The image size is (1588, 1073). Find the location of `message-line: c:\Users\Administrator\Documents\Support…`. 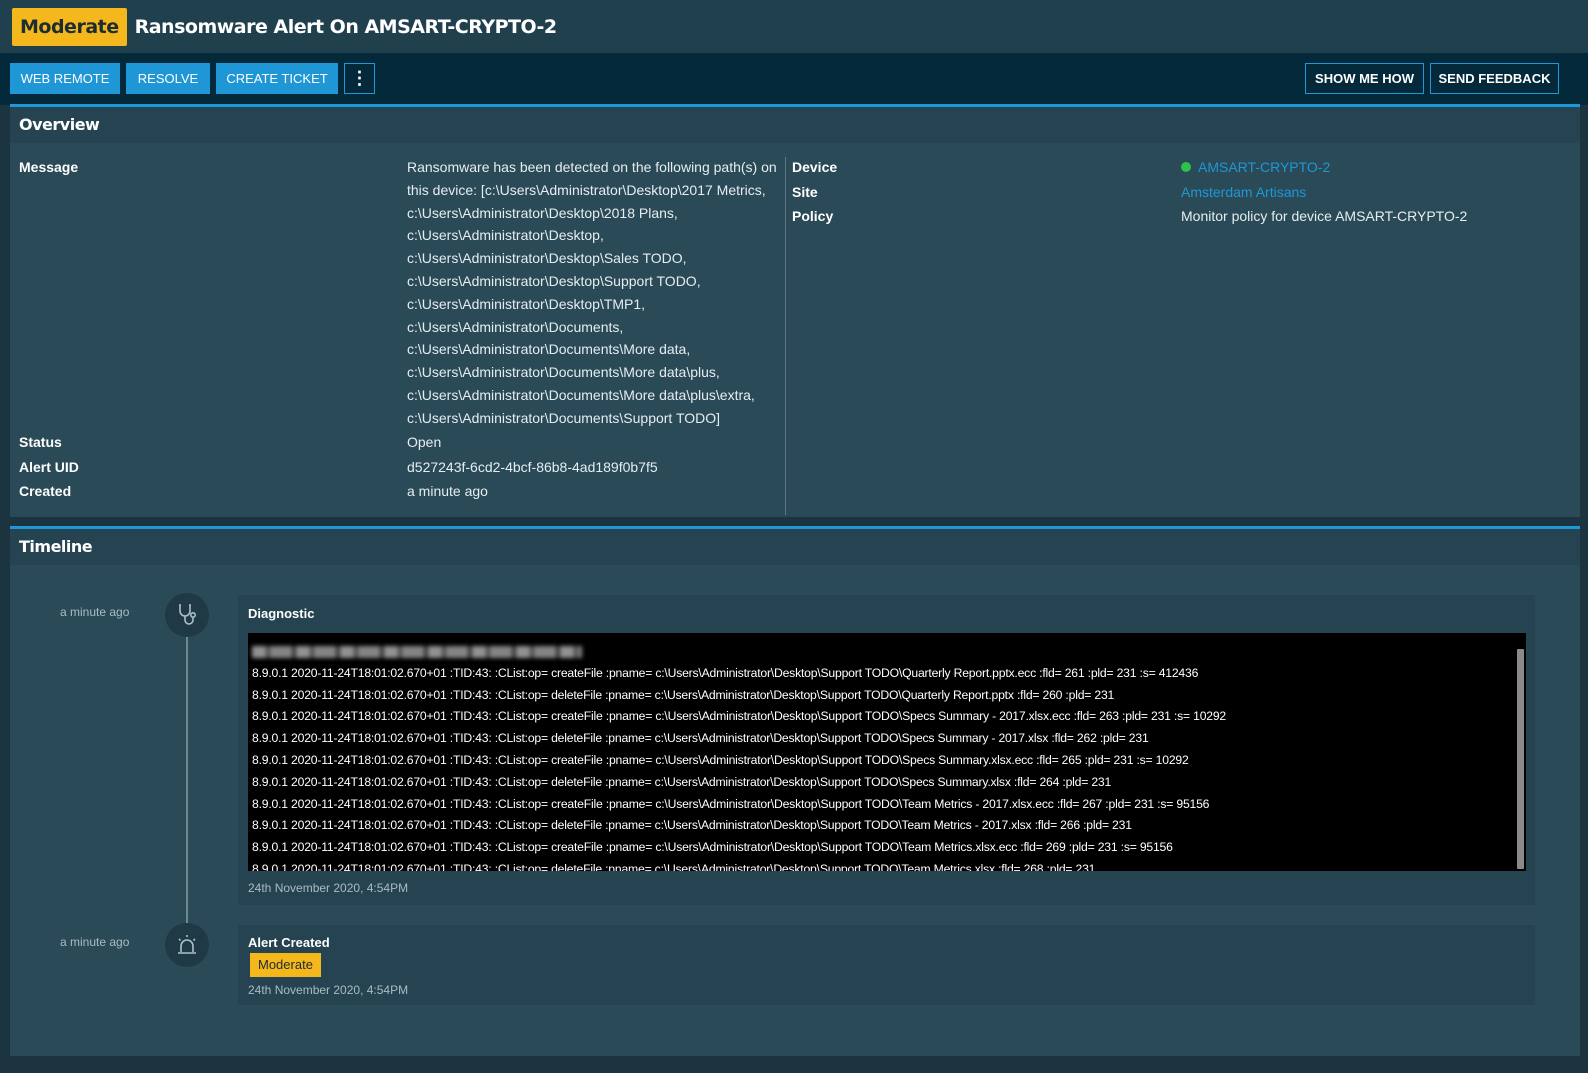

message-line: c:\Users\Administrator\Documents\Support… is located at coordinates (564, 417).